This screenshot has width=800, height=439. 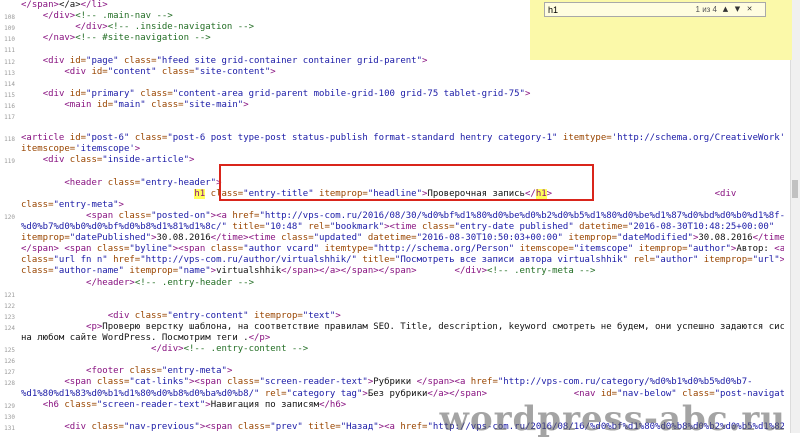 I want to click on line-number: 114, so click(x=7, y=84).